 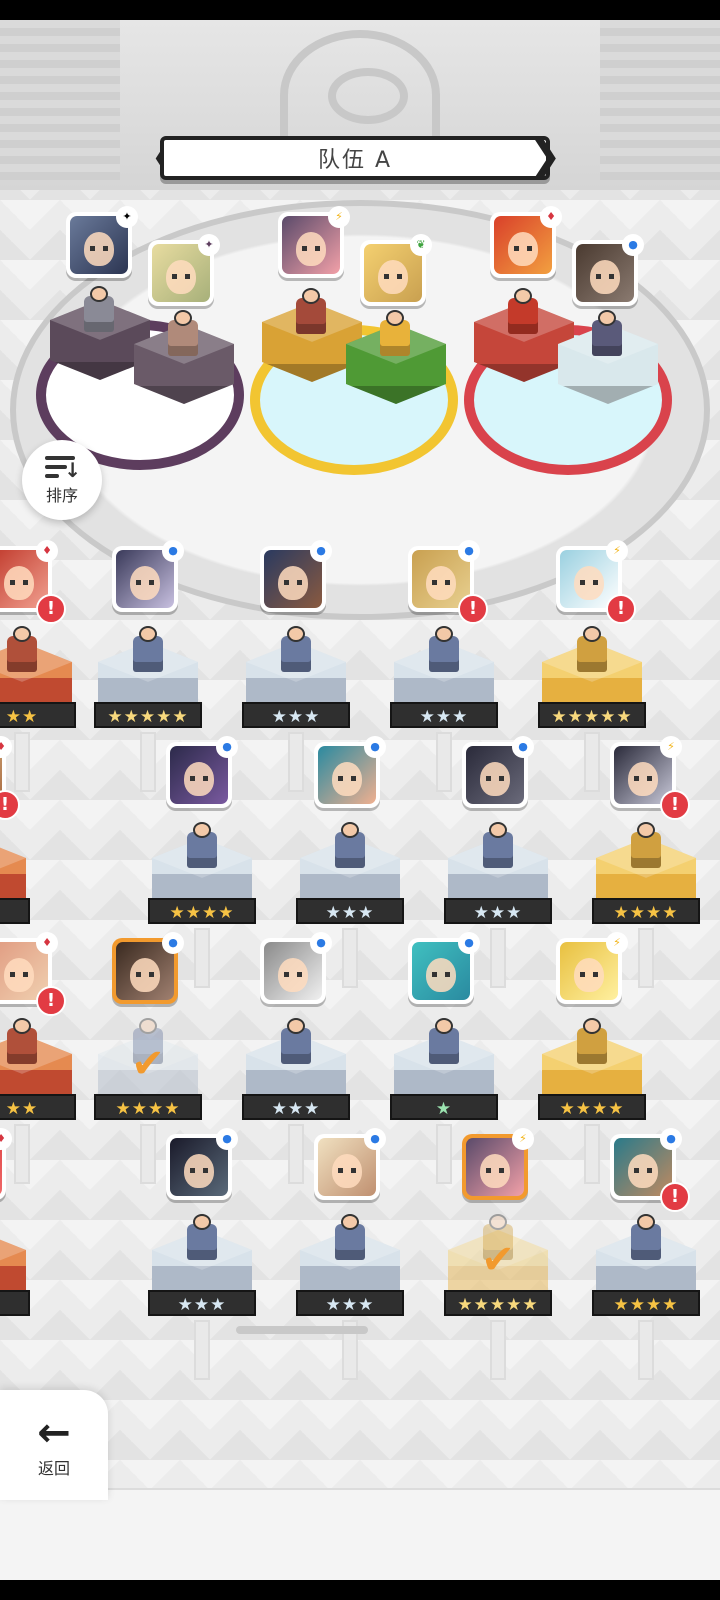 What do you see at coordinates (99, 309) in the screenshot?
I see `team-slot-1-sprite` at bounding box center [99, 309].